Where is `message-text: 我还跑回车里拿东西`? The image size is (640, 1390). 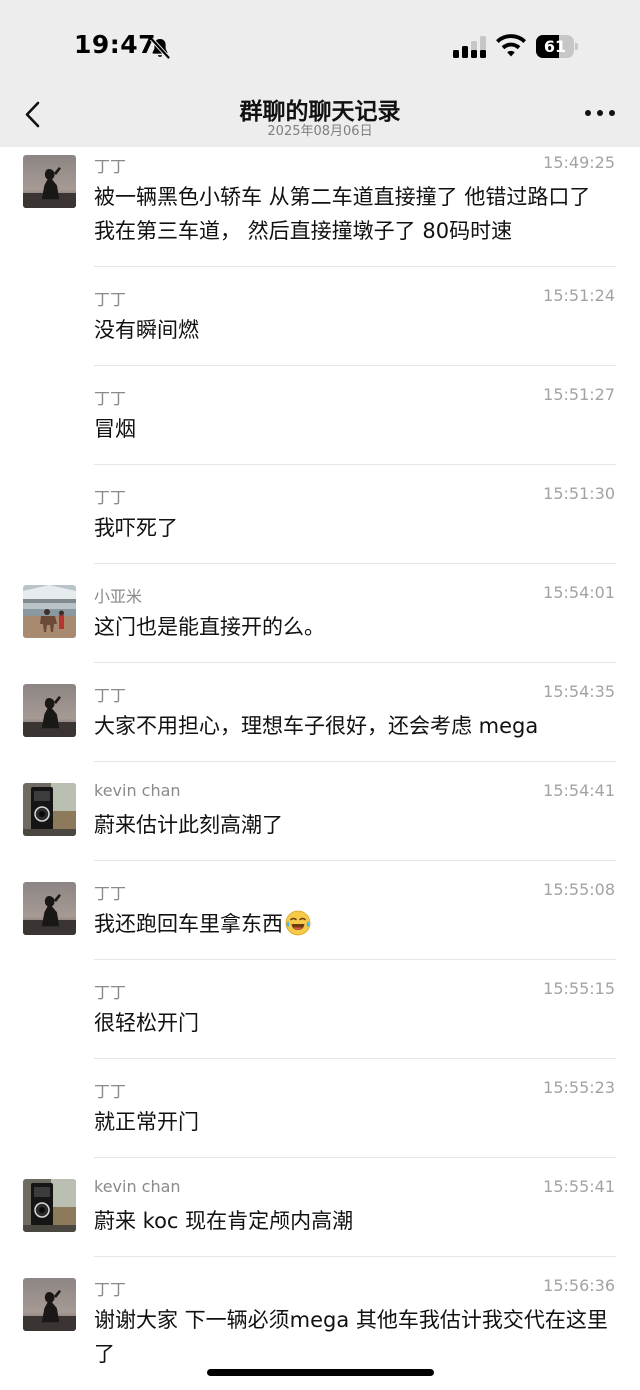 message-text: 我还跑回车里拿东西 is located at coordinates (188, 924).